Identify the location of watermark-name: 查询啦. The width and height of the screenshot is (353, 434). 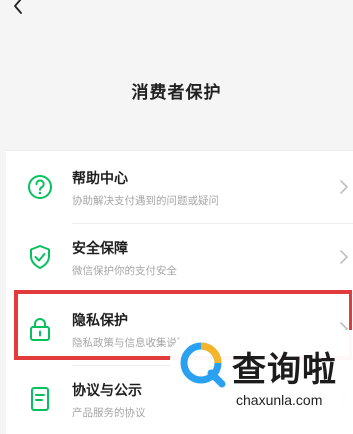
(284, 370).